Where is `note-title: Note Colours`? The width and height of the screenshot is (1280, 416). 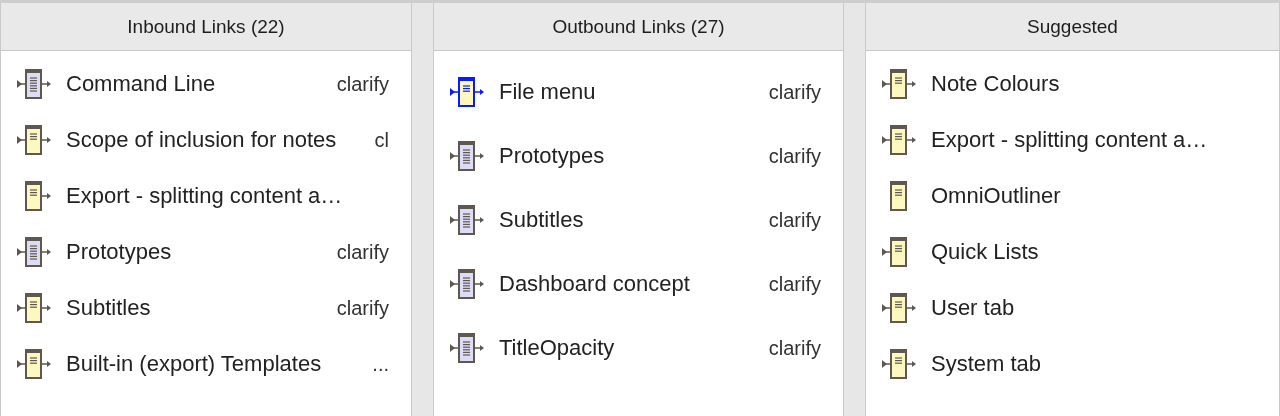 note-title: Note Colours is located at coordinates (995, 84).